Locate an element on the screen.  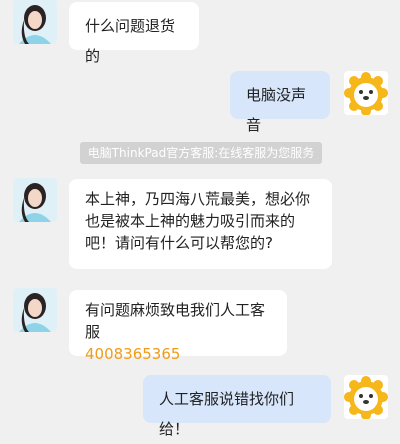
message-bubble-4: 有问题麻烦致电我们人工客服 4008365365 is located at coordinates (178, 326).